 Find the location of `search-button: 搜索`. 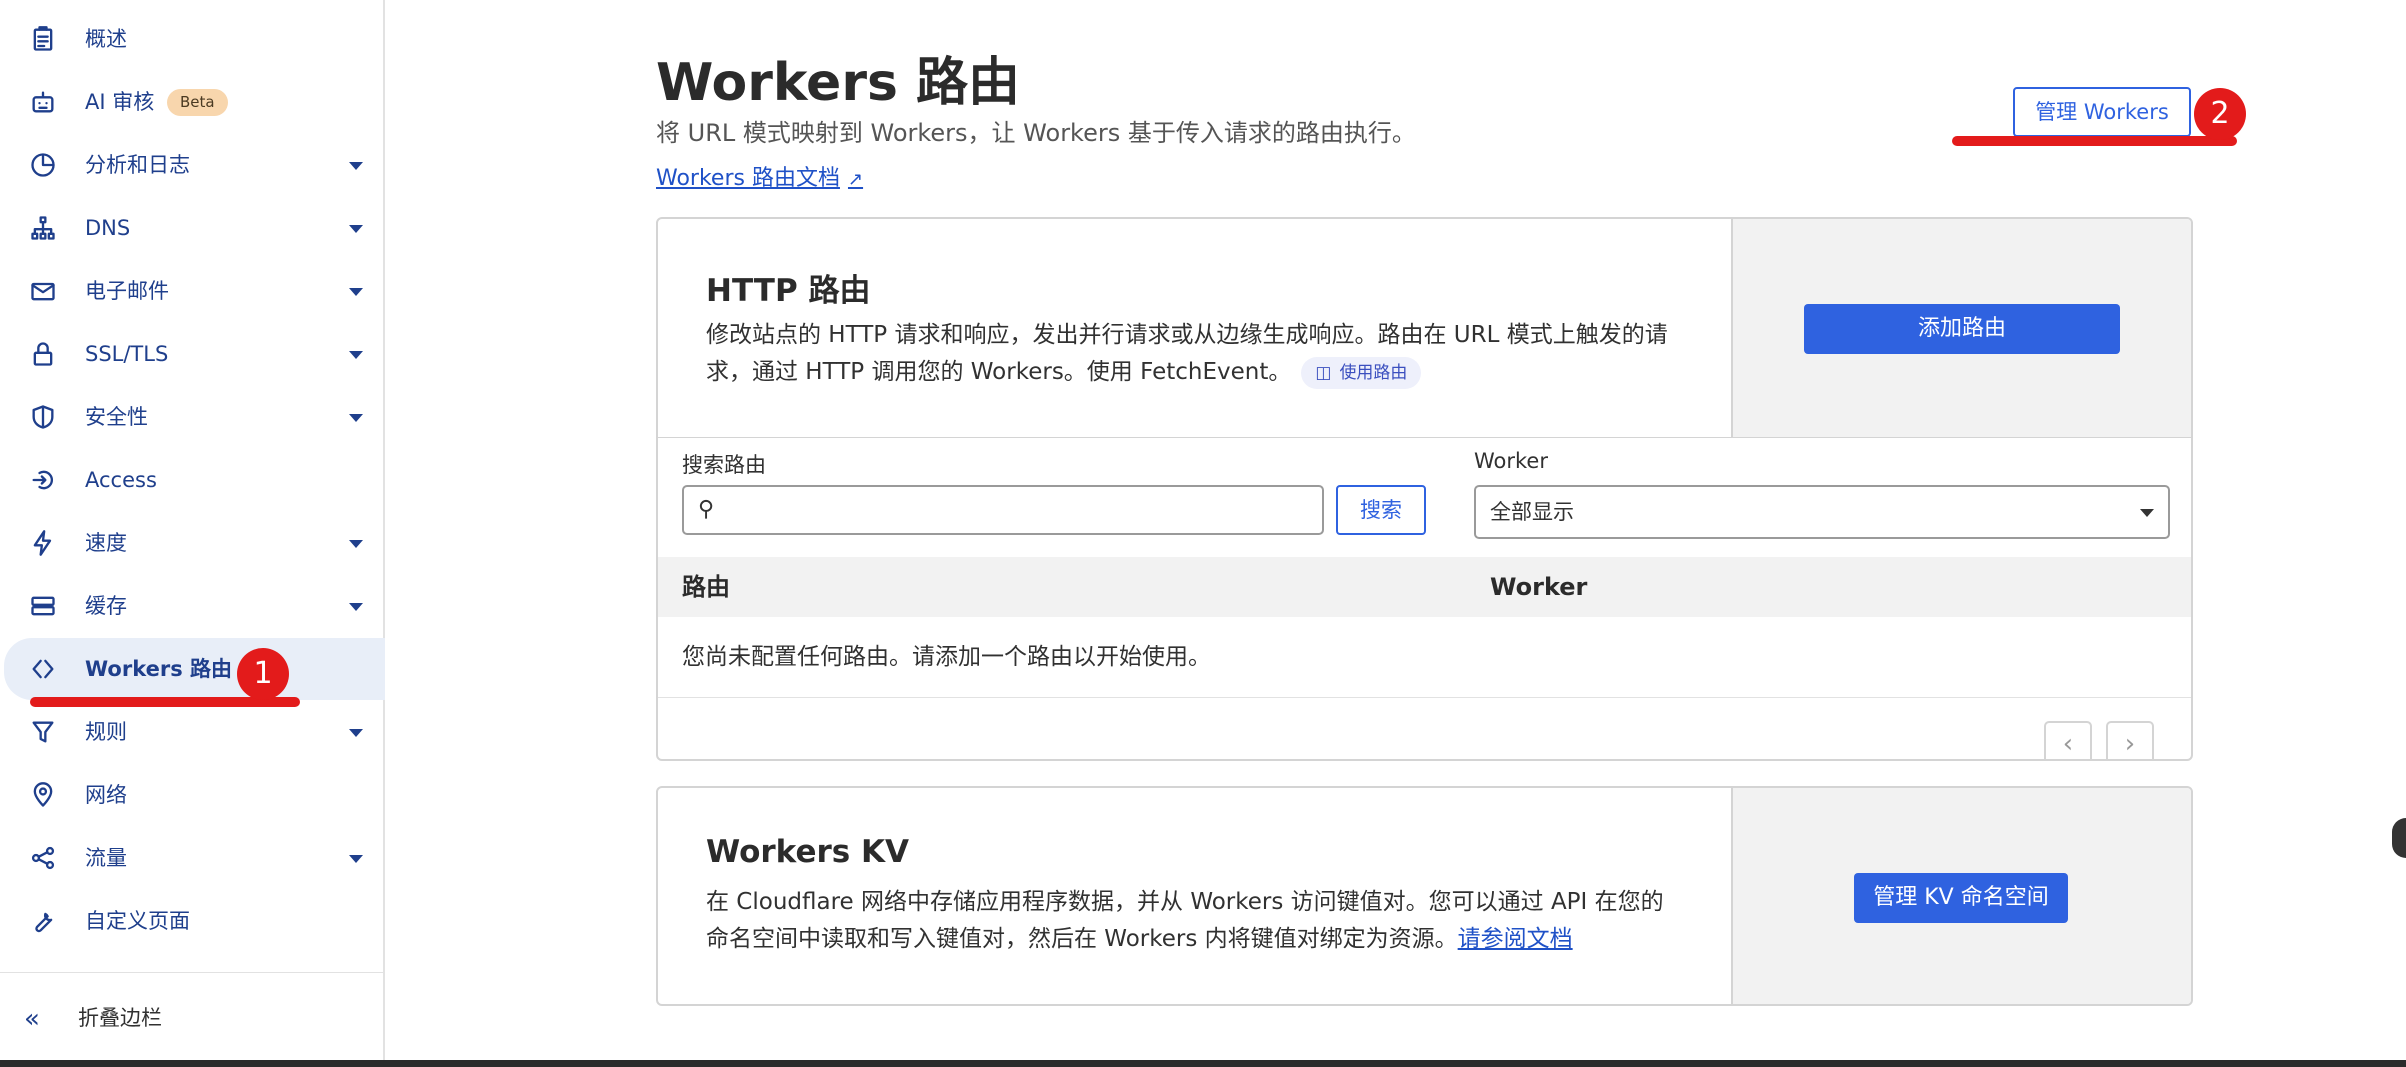

search-button: 搜索 is located at coordinates (1381, 510).